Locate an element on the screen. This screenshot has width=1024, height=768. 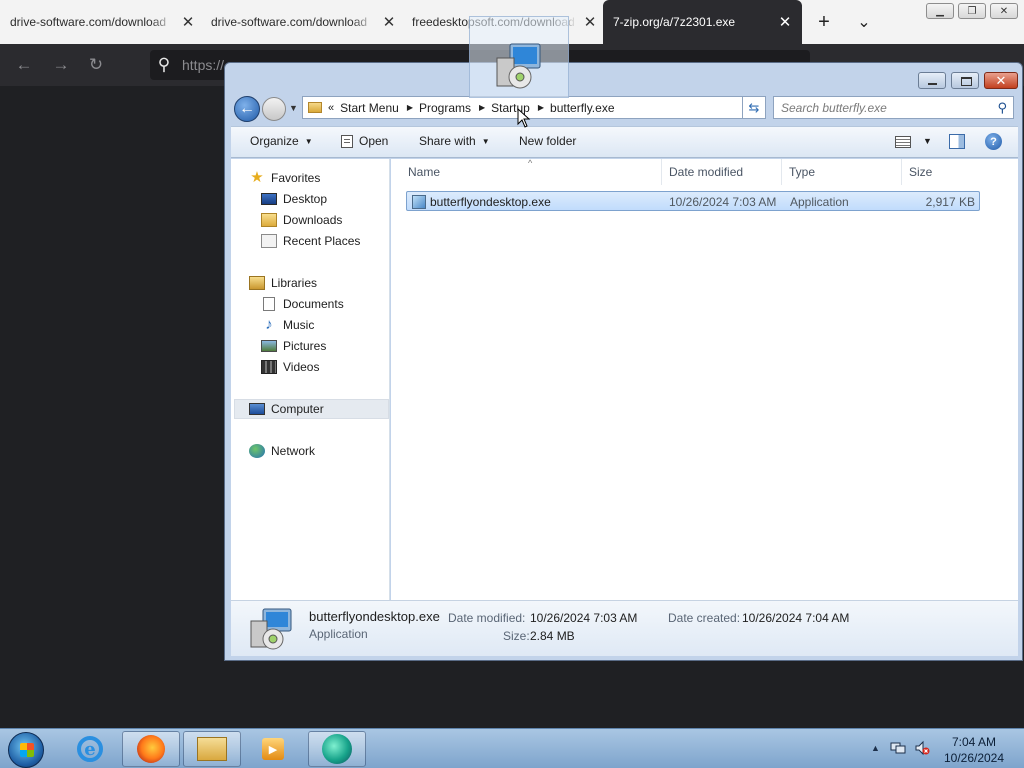
overflow-chevron: « is located at coordinates (331, 108).